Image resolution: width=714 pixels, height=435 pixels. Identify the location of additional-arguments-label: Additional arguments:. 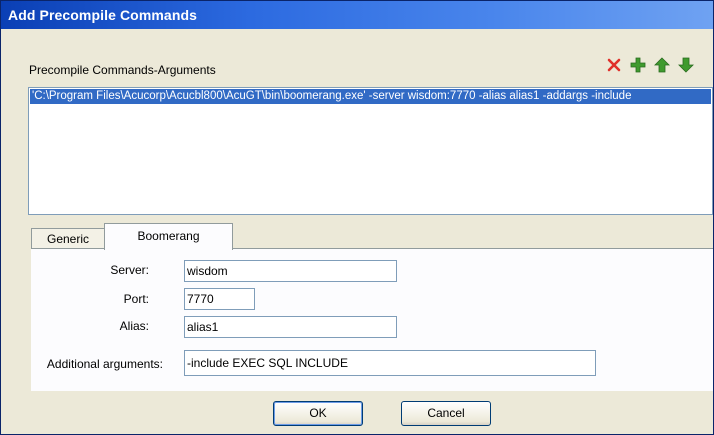
(104, 364).